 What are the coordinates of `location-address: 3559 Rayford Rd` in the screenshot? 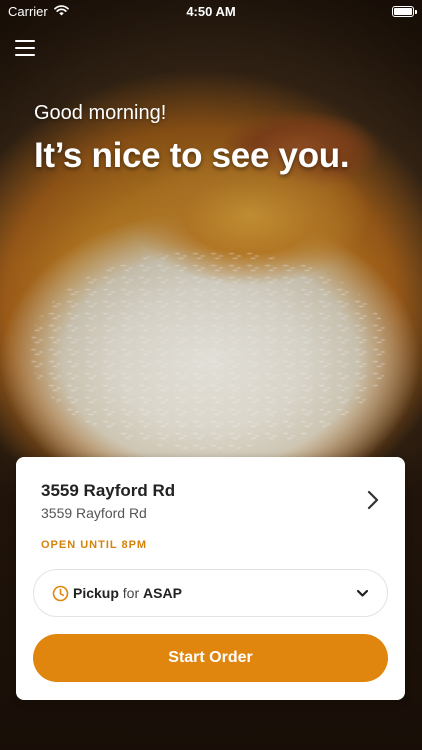 It's located at (94, 513).